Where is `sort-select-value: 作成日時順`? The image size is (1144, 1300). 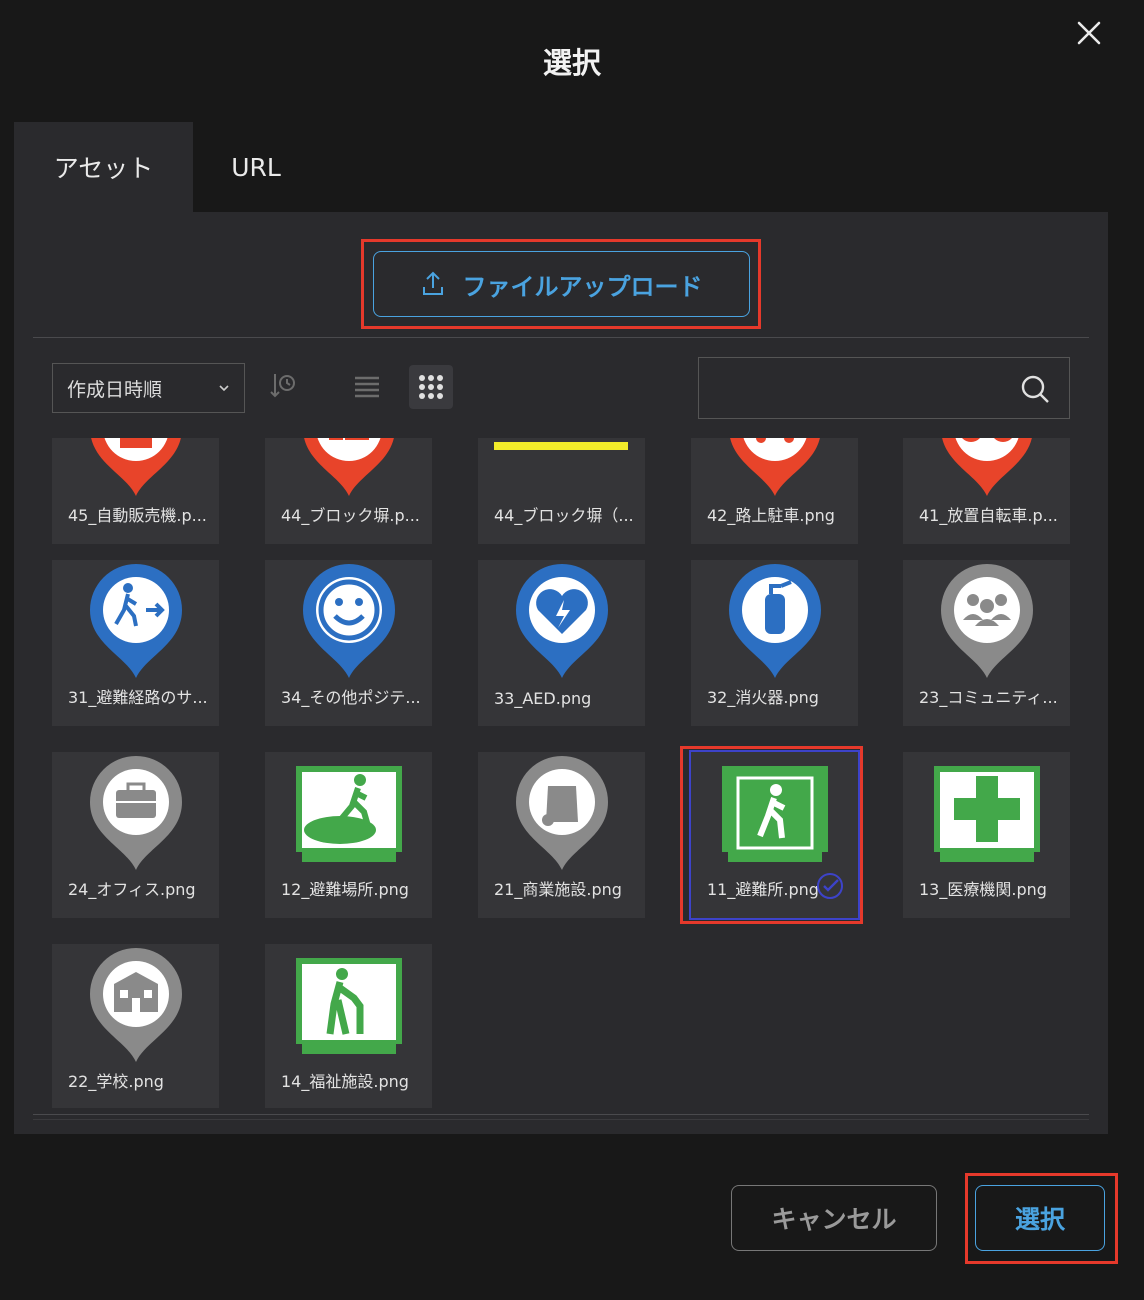
sort-select-value: 作成日時順 is located at coordinates (115, 389).